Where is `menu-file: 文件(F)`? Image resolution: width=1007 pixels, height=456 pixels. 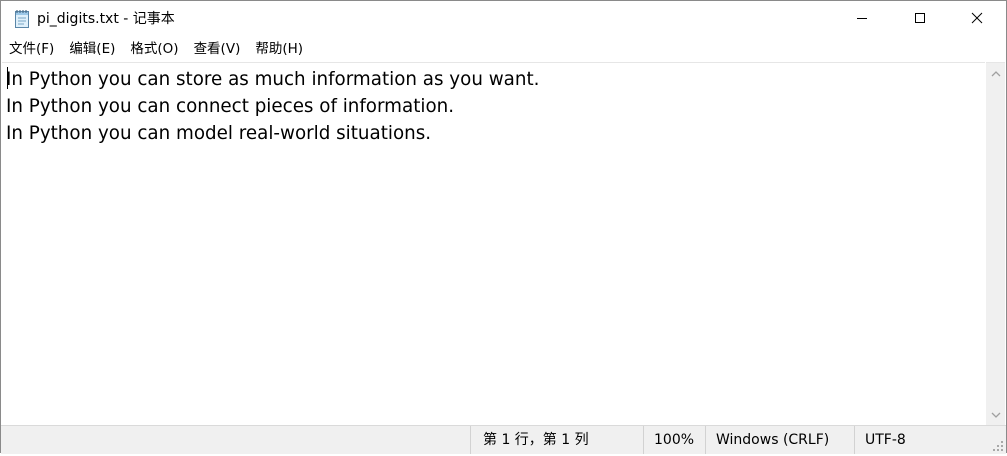
menu-file: 文件(F) is located at coordinates (31, 49).